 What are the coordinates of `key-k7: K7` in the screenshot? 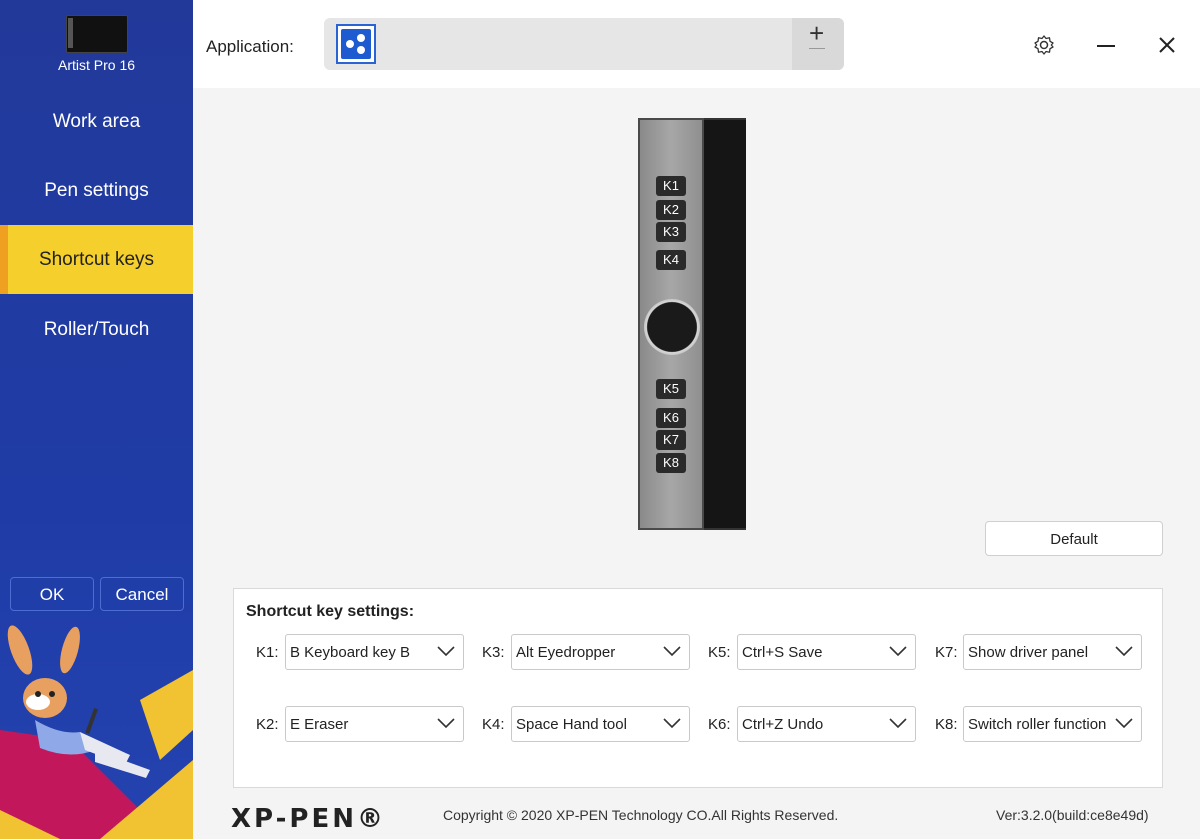 It's located at (671, 440).